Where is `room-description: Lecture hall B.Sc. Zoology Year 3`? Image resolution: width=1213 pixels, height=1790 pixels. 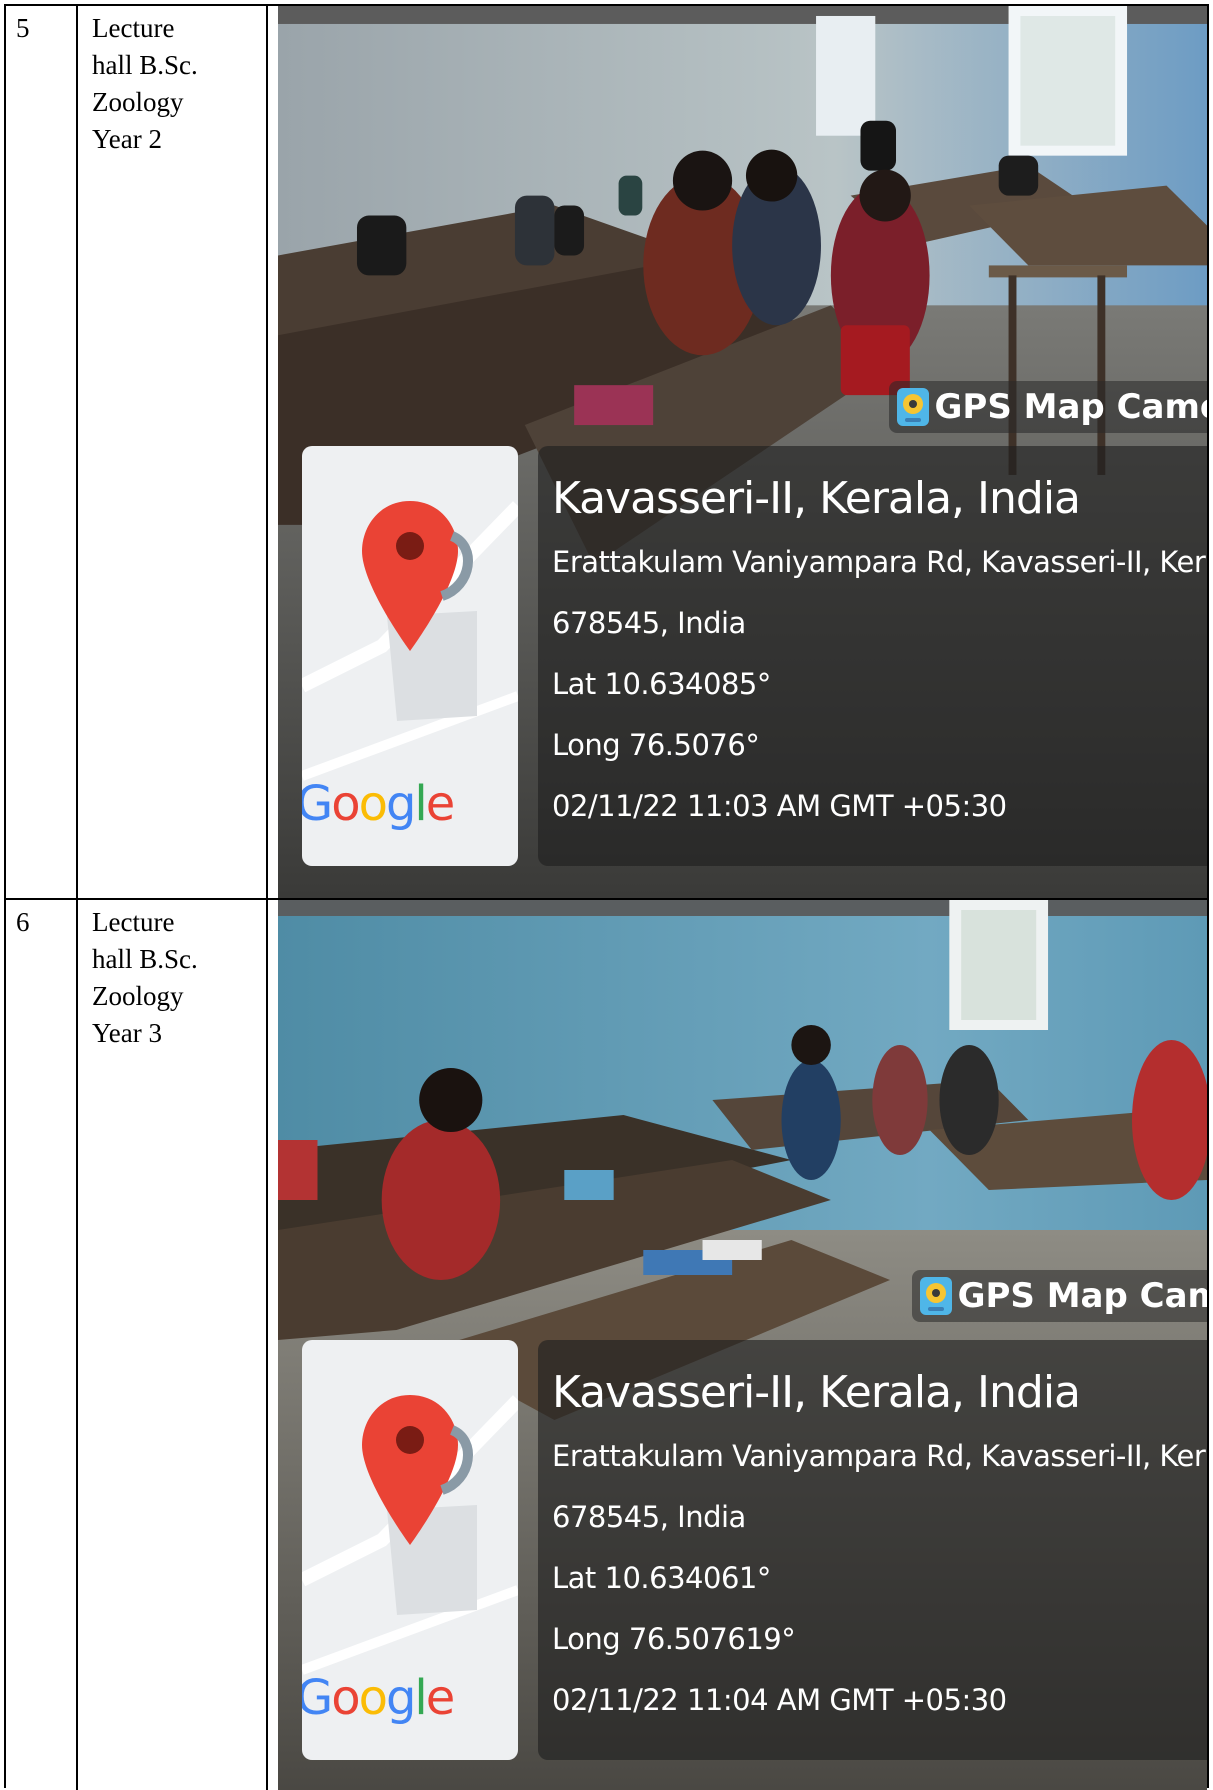 room-description: Lecture hall B.Sc. Zoology Year 3 is located at coordinates (173, 1345).